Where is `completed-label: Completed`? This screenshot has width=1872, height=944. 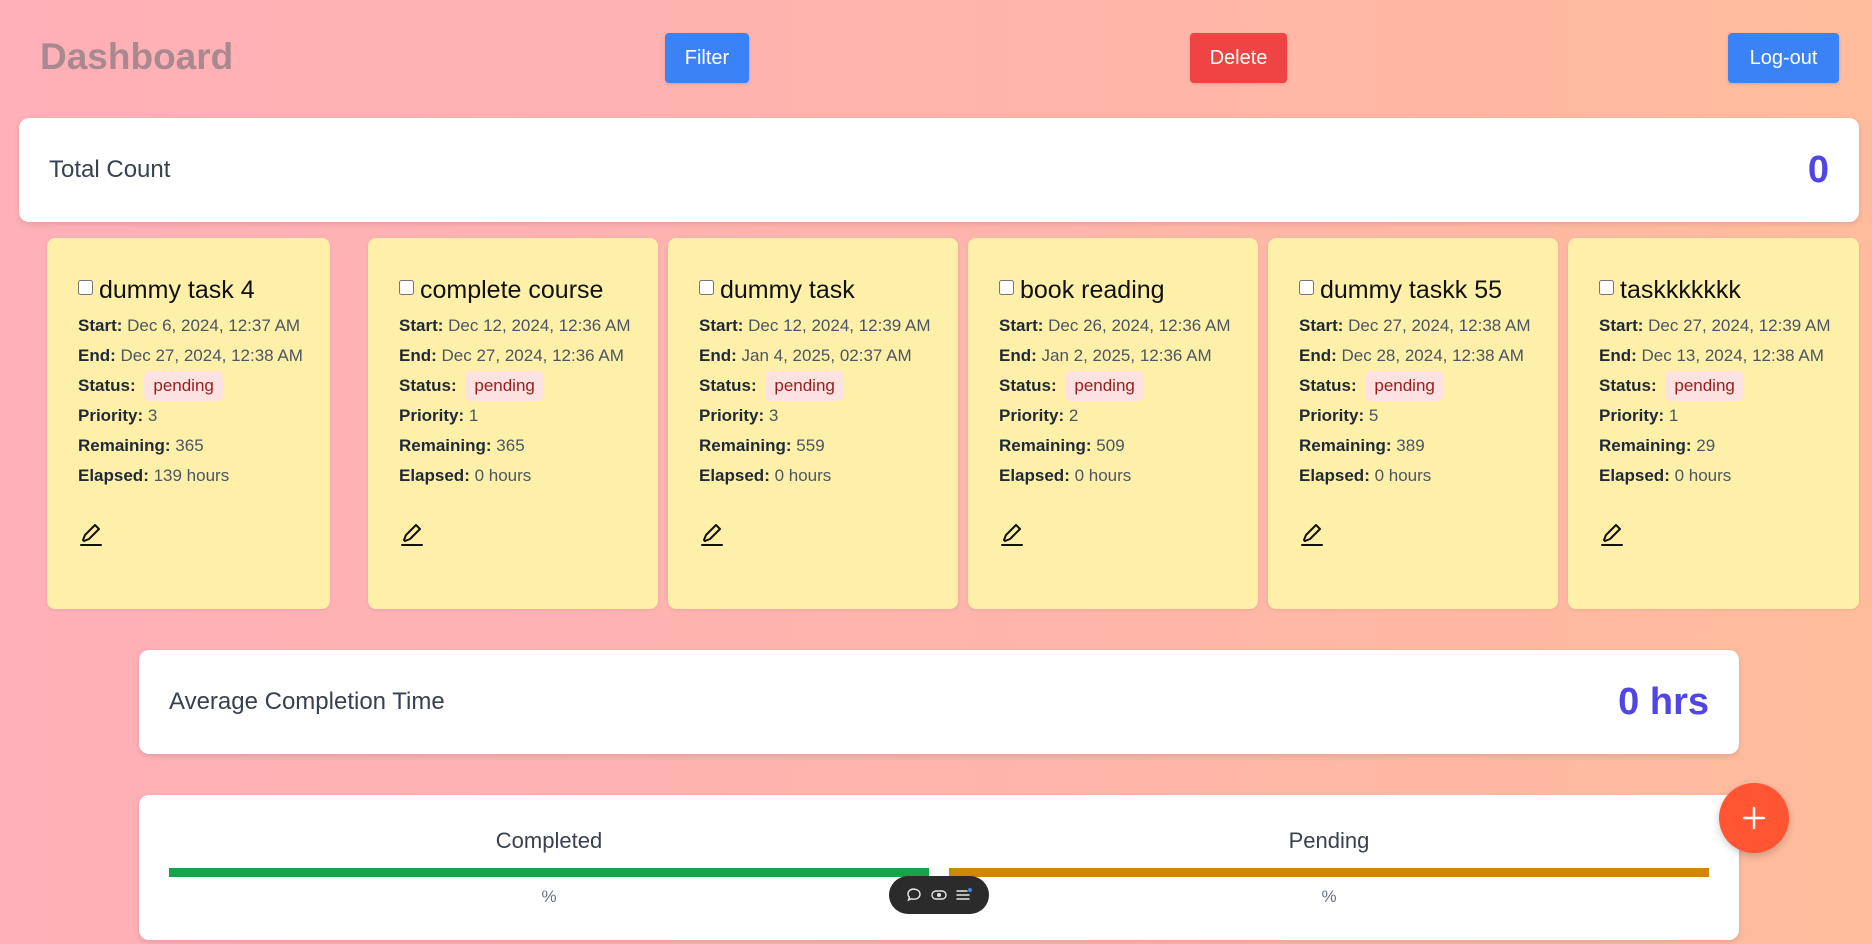
completed-label: Completed is located at coordinates (549, 840).